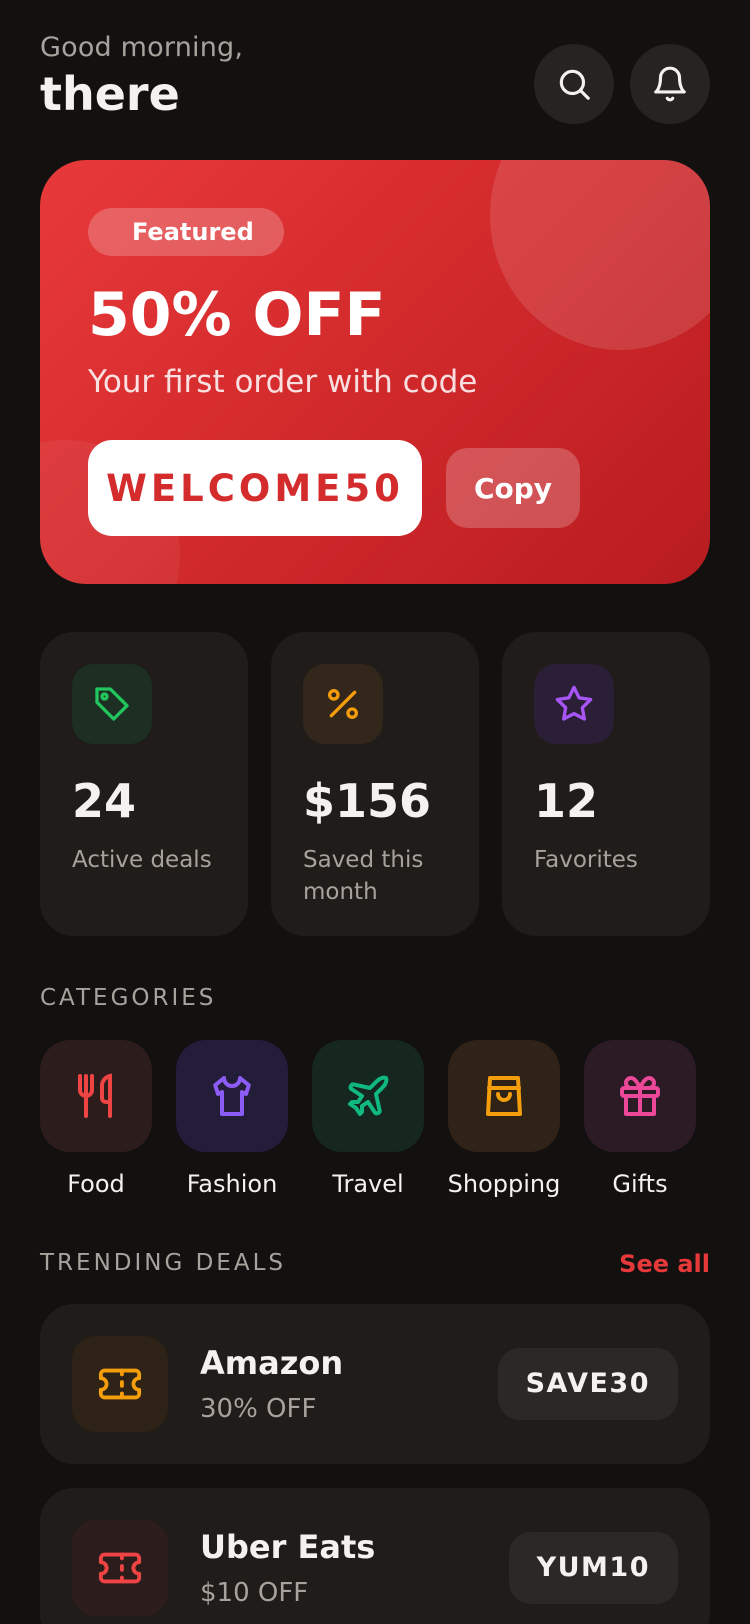  I want to click on featured-badge: Featured, so click(186, 232).